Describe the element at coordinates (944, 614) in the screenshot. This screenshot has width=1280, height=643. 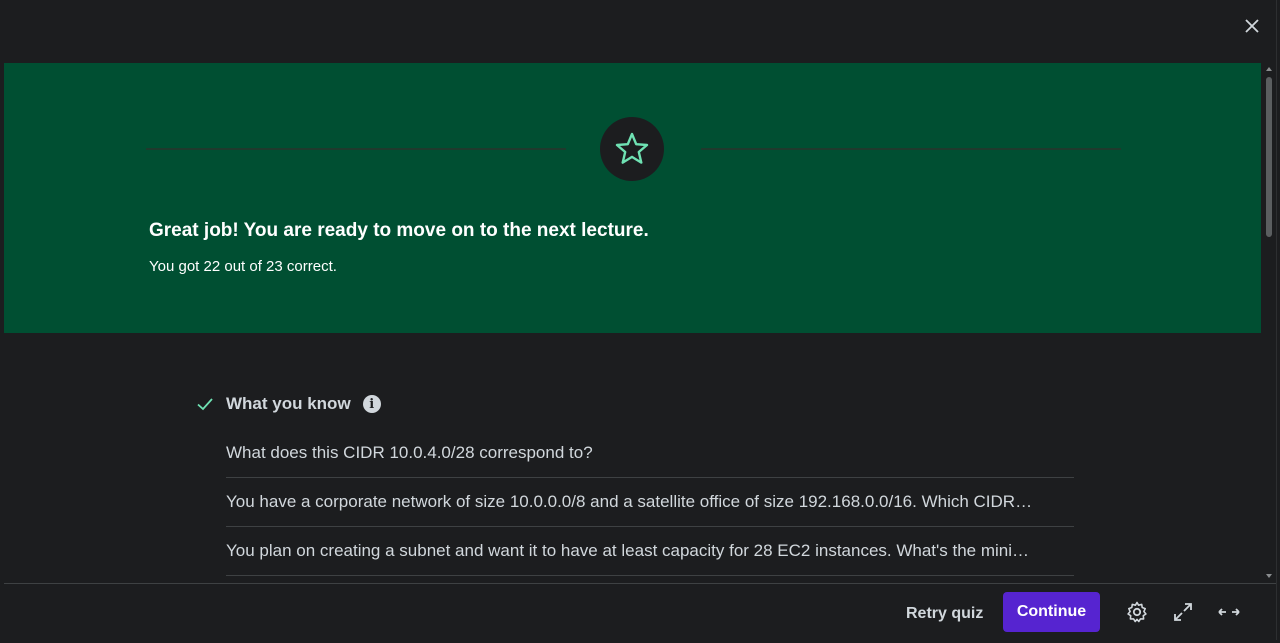
I see `retry-quiz-button: Retry quiz` at that location.